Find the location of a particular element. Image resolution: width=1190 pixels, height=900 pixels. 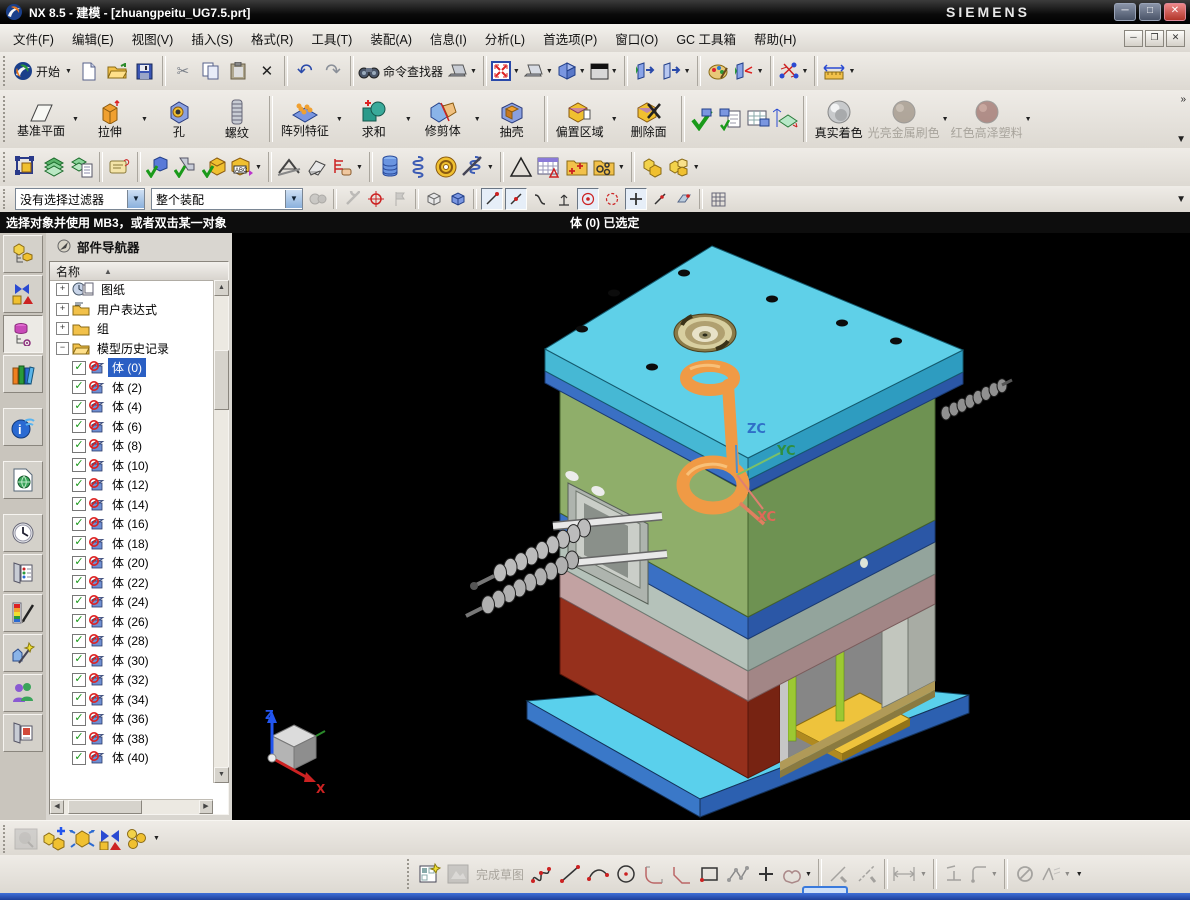

palettes-tab is located at coordinates (23, 573).